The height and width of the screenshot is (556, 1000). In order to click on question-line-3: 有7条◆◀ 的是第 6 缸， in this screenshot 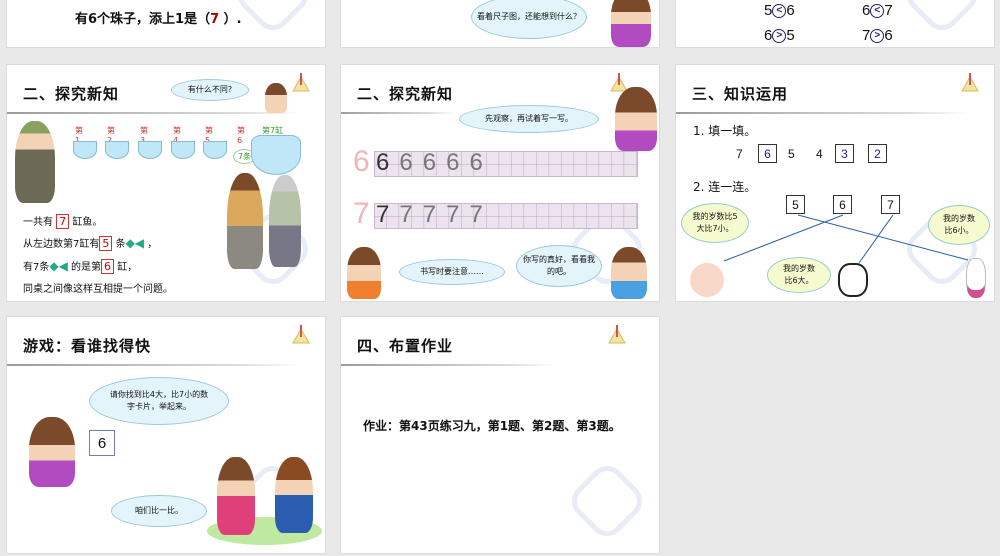, I will do `click(80, 266)`.